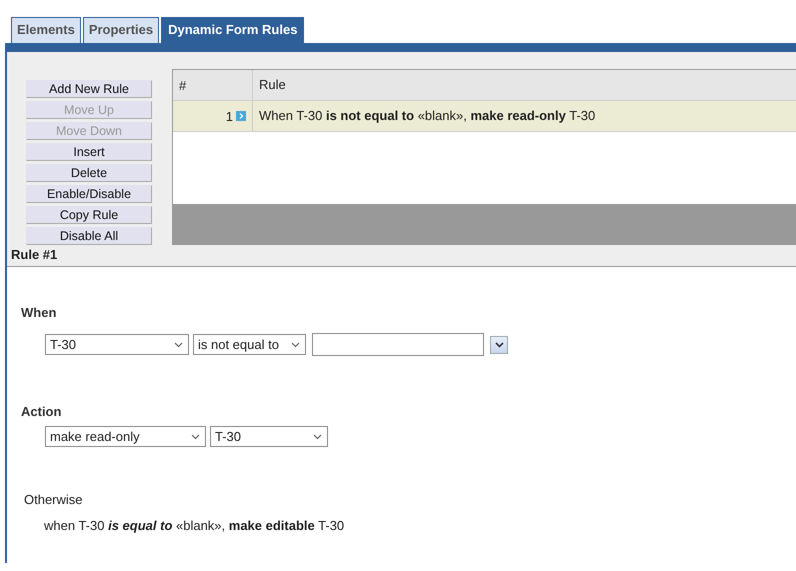 The image size is (796, 571). What do you see at coordinates (89, 173) in the screenshot?
I see `toolbar-button: Delete` at bounding box center [89, 173].